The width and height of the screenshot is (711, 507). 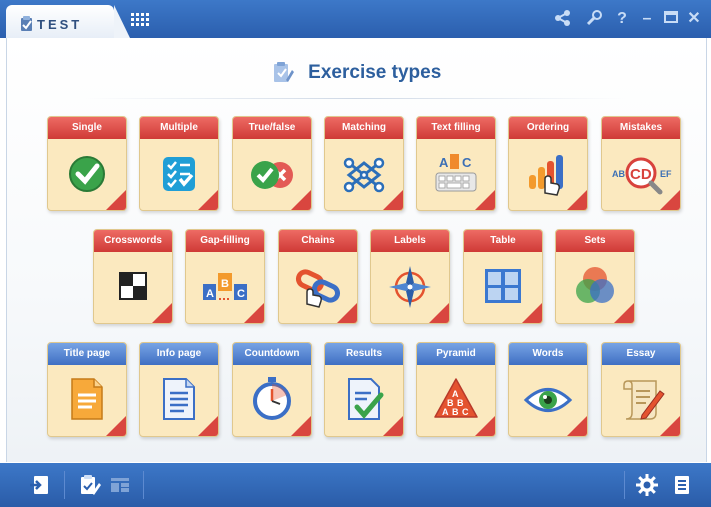 What do you see at coordinates (563, 19) in the screenshot?
I see `share-icon` at bounding box center [563, 19].